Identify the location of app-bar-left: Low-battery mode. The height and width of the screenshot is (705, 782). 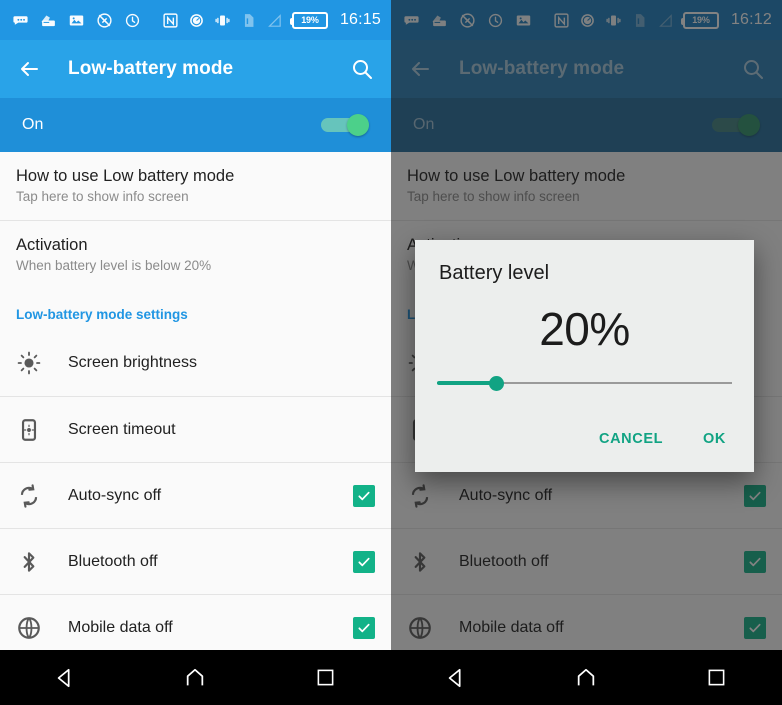
(195, 69).